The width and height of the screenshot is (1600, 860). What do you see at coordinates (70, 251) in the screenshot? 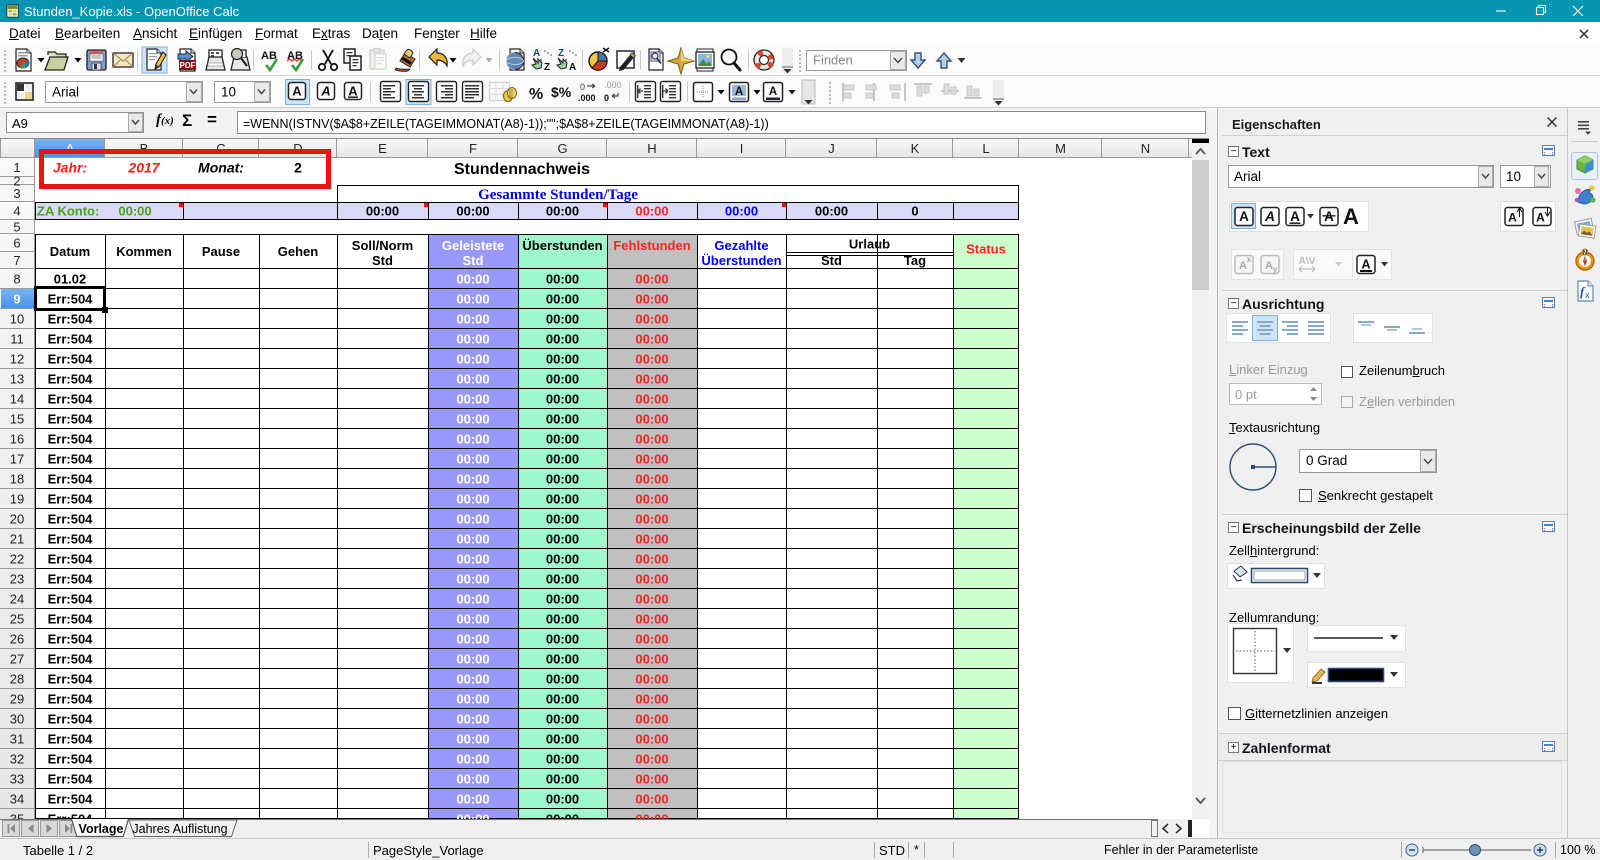
I see `svg-text: Datum` at bounding box center [70, 251].